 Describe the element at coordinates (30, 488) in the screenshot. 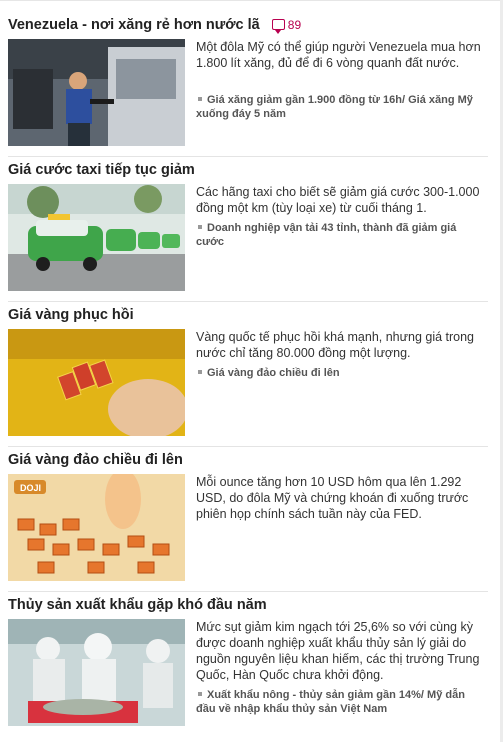

I see `brand-logo-text: DOJI` at that location.